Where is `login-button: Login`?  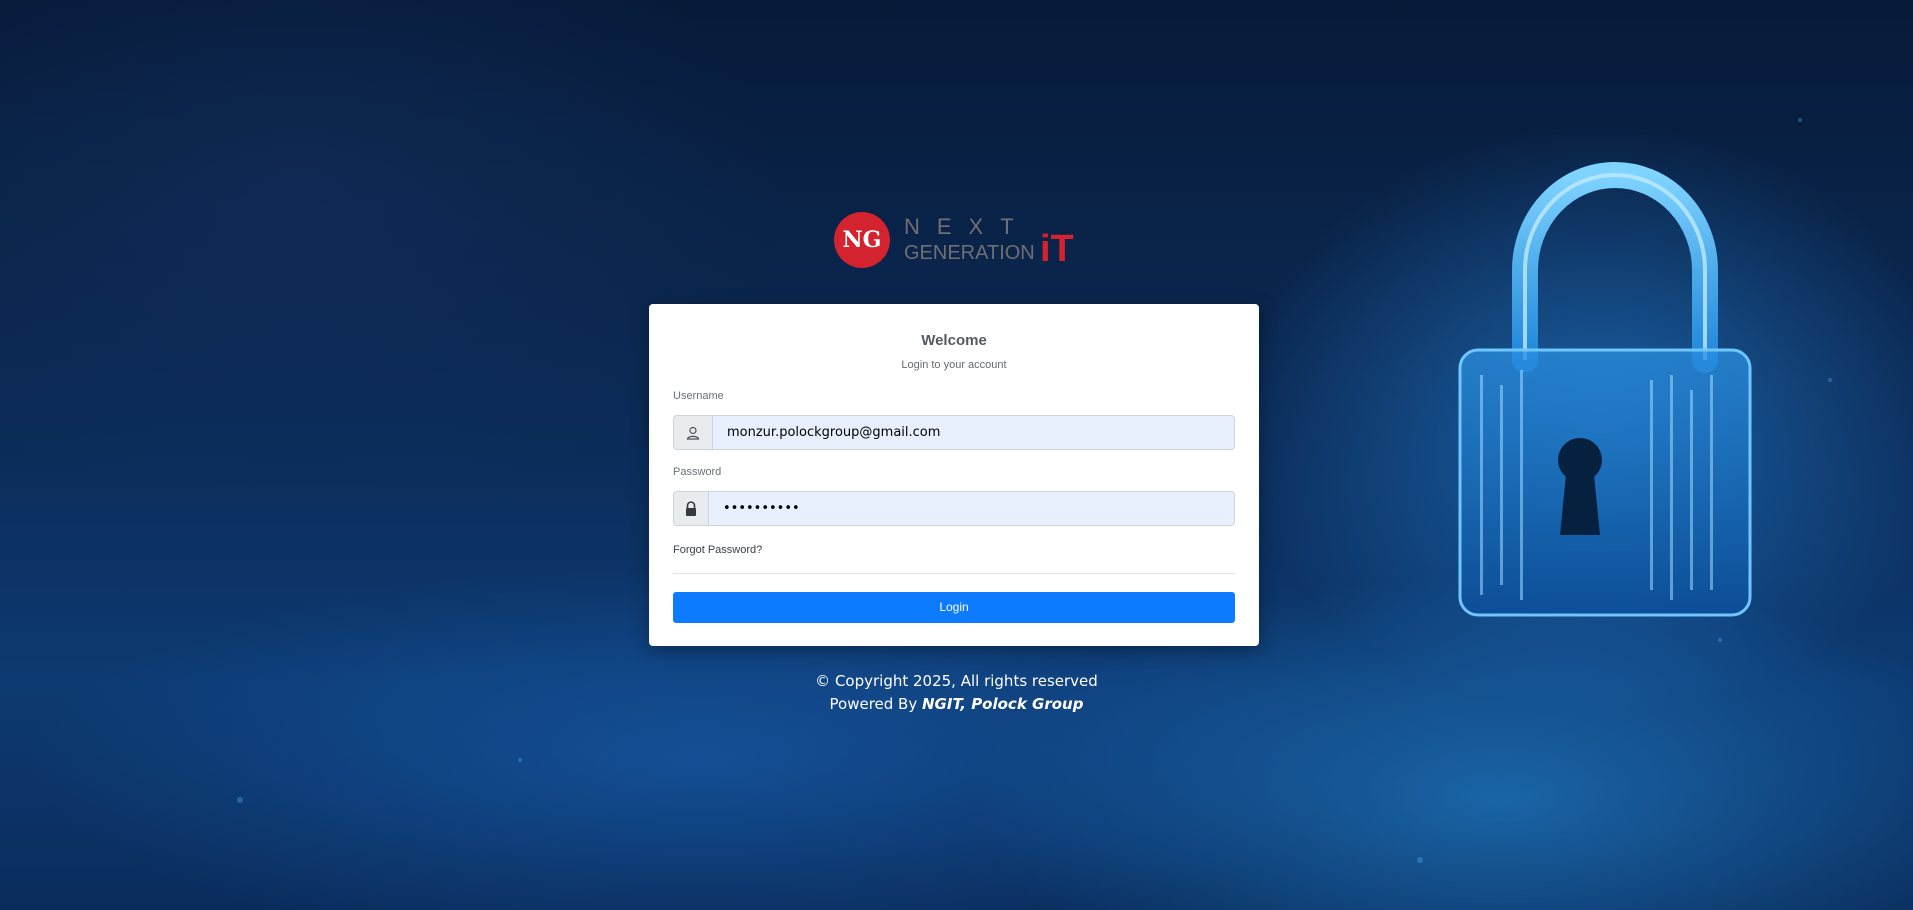
login-button: Login is located at coordinates (954, 607).